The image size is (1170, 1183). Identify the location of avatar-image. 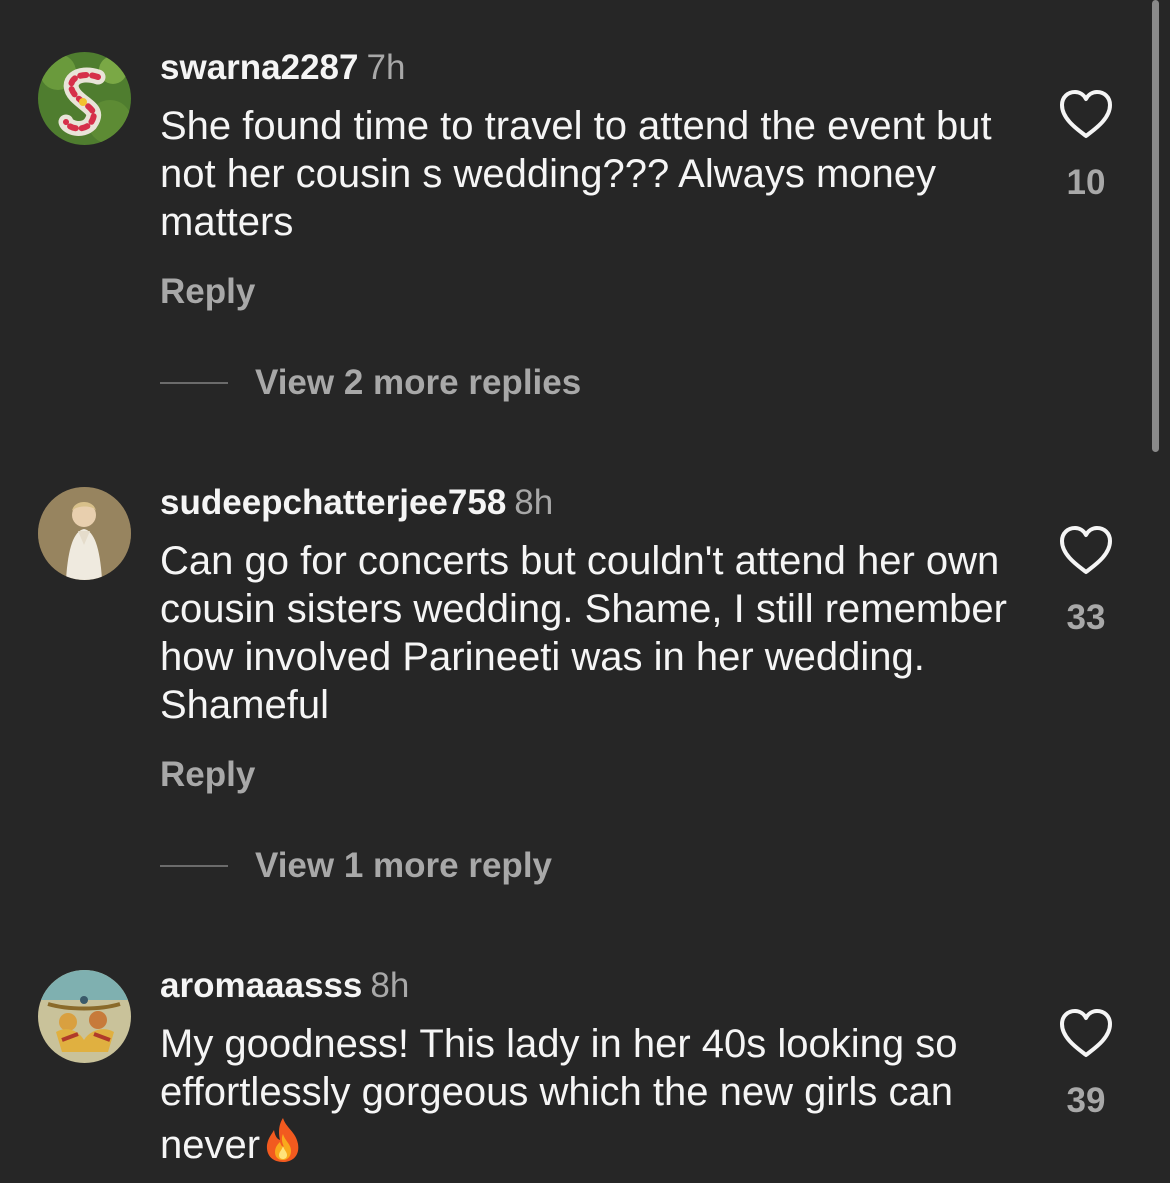
(84, 1016).